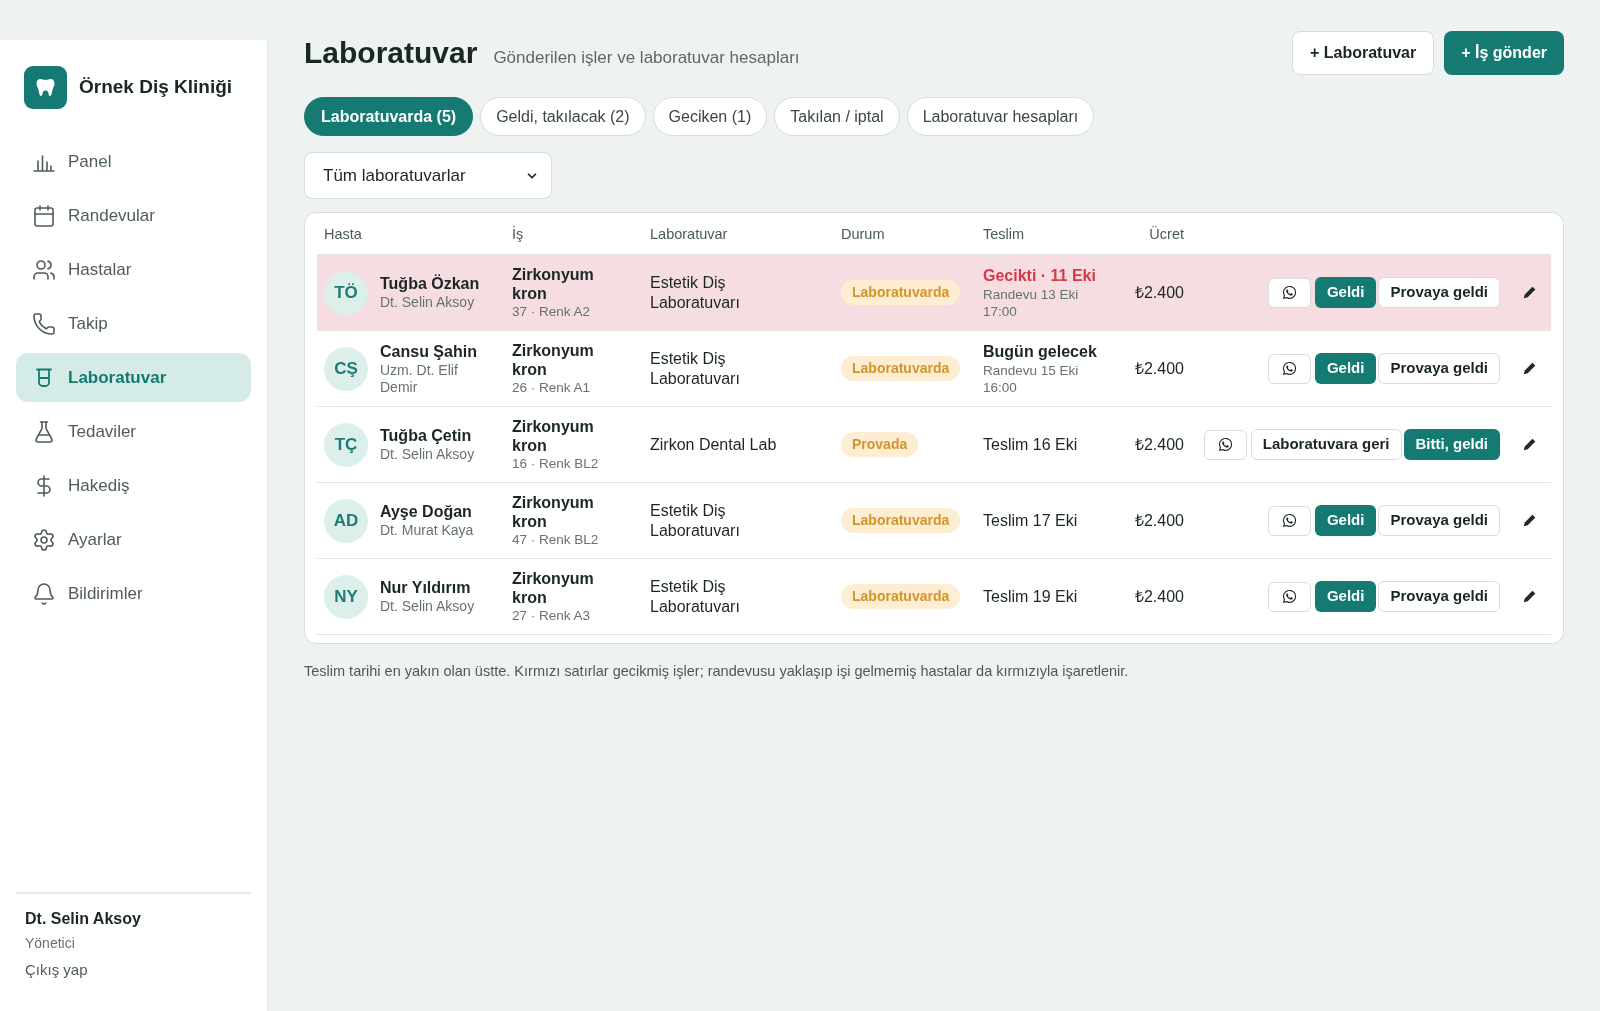 The image size is (1600, 1011). Describe the element at coordinates (133, 323) in the screenshot. I see `nav-item: Takip` at that location.